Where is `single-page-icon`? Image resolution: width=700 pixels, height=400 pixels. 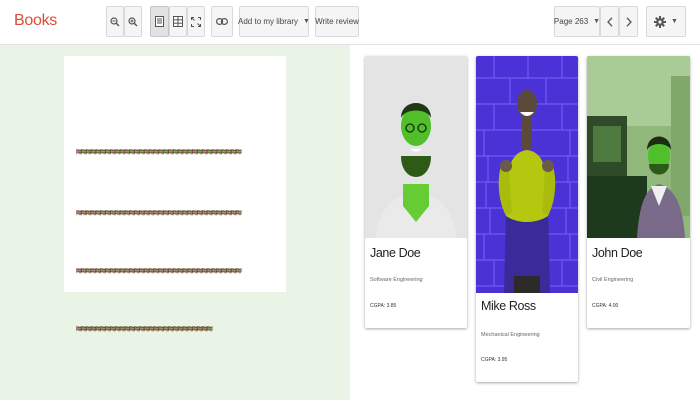
single-page-icon is located at coordinates (159, 21).